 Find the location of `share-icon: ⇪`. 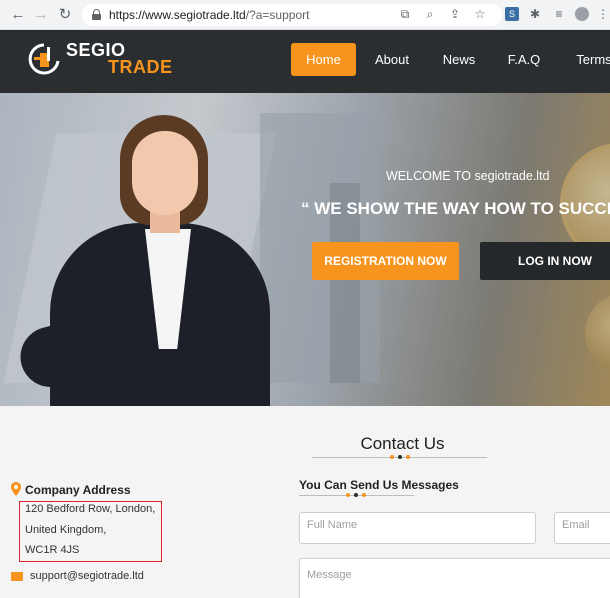

share-icon: ⇪ is located at coordinates (455, 14).